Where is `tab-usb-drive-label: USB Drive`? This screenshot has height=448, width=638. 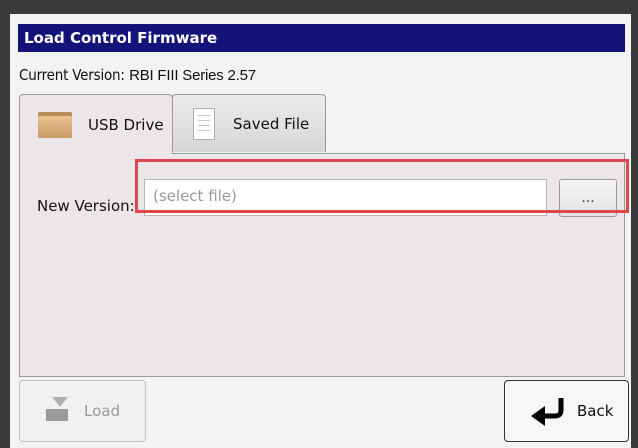
tab-usb-drive-label: USB Drive is located at coordinates (126, 124).